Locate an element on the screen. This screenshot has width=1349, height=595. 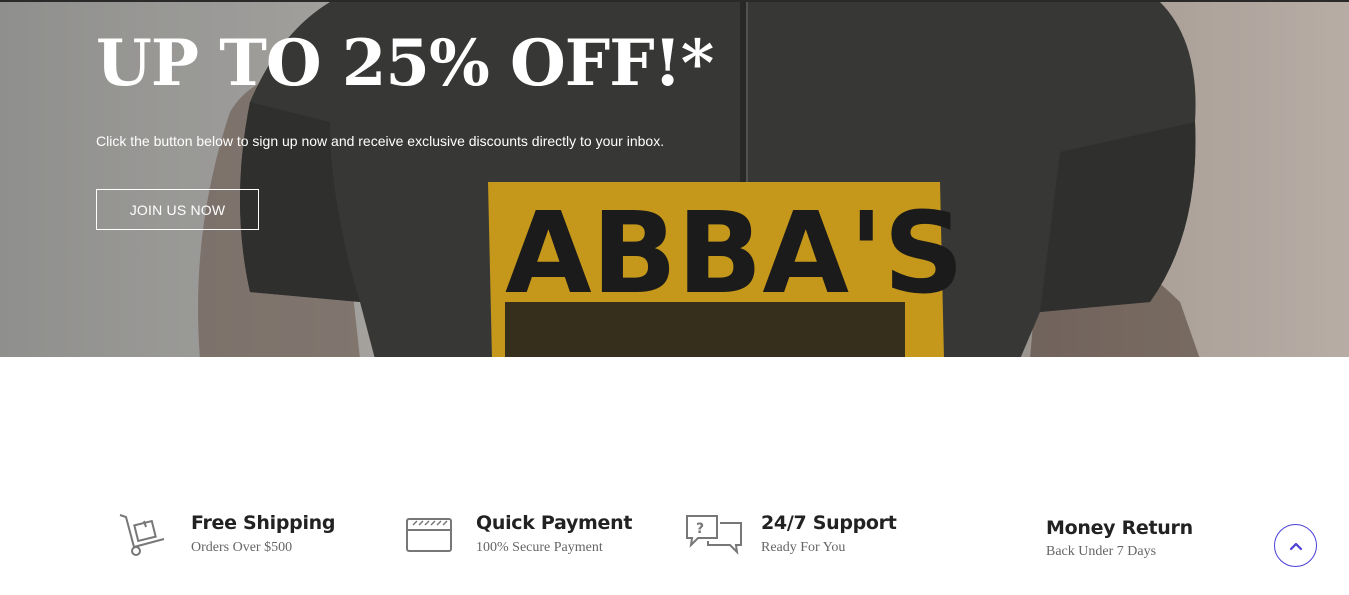
feature-subtitle: Back Under 7 Days is located at coordinates (1101, 551).